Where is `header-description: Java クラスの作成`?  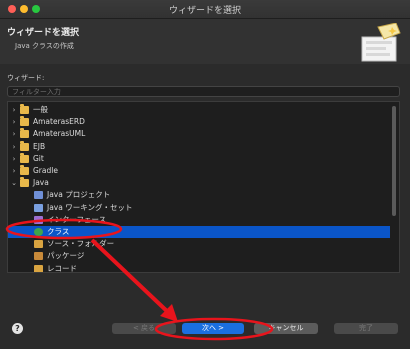 header-description: Java クラスの作成 is located at coordinates (44, 46).